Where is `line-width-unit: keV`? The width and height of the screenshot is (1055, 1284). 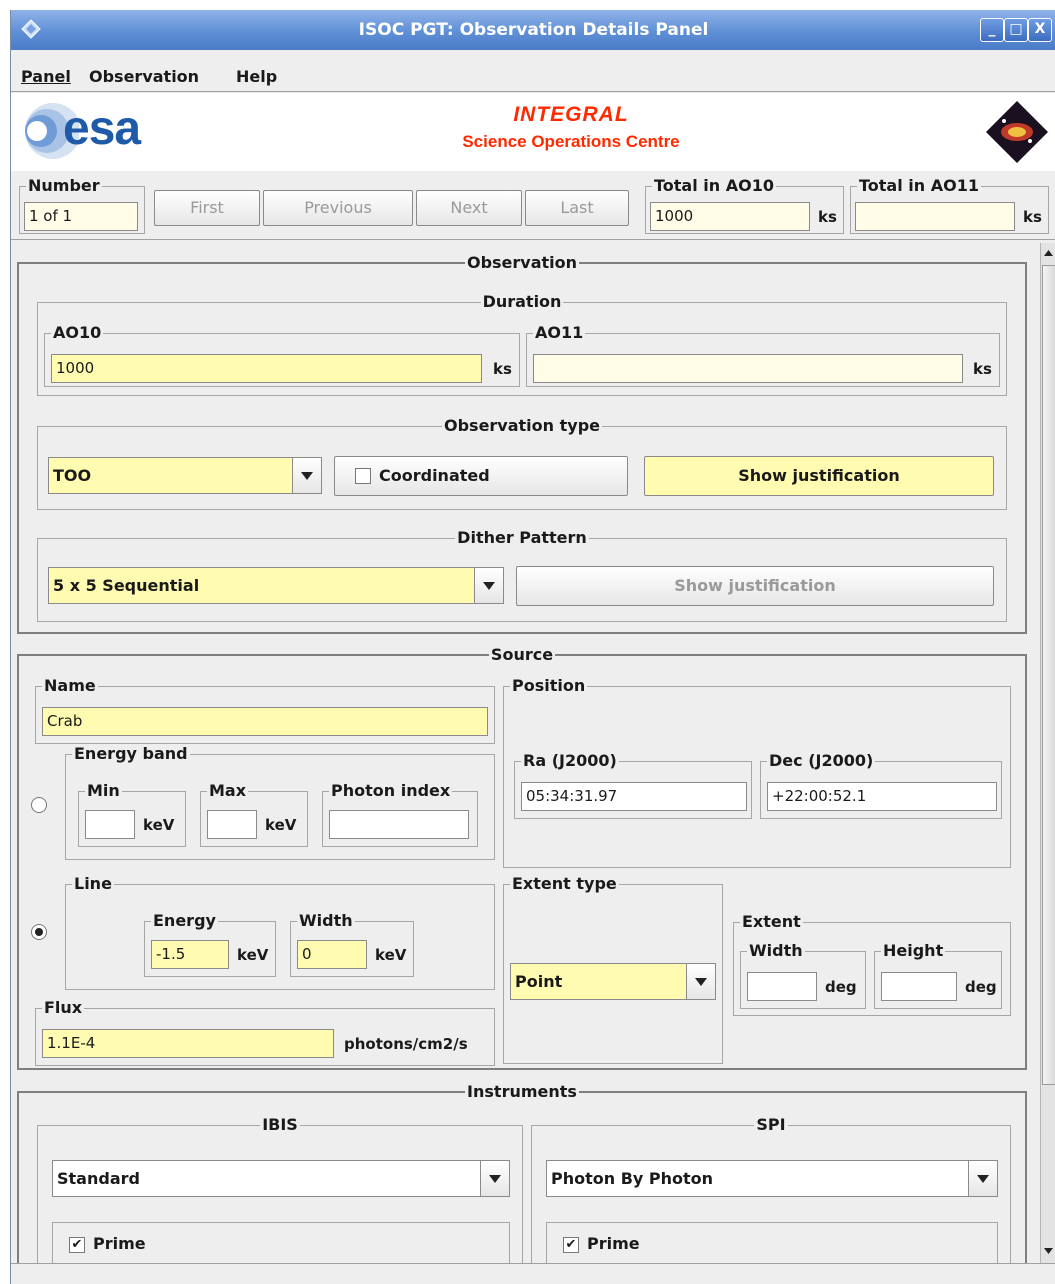
line-width-unit: keV is located at coordinates (391, 955).